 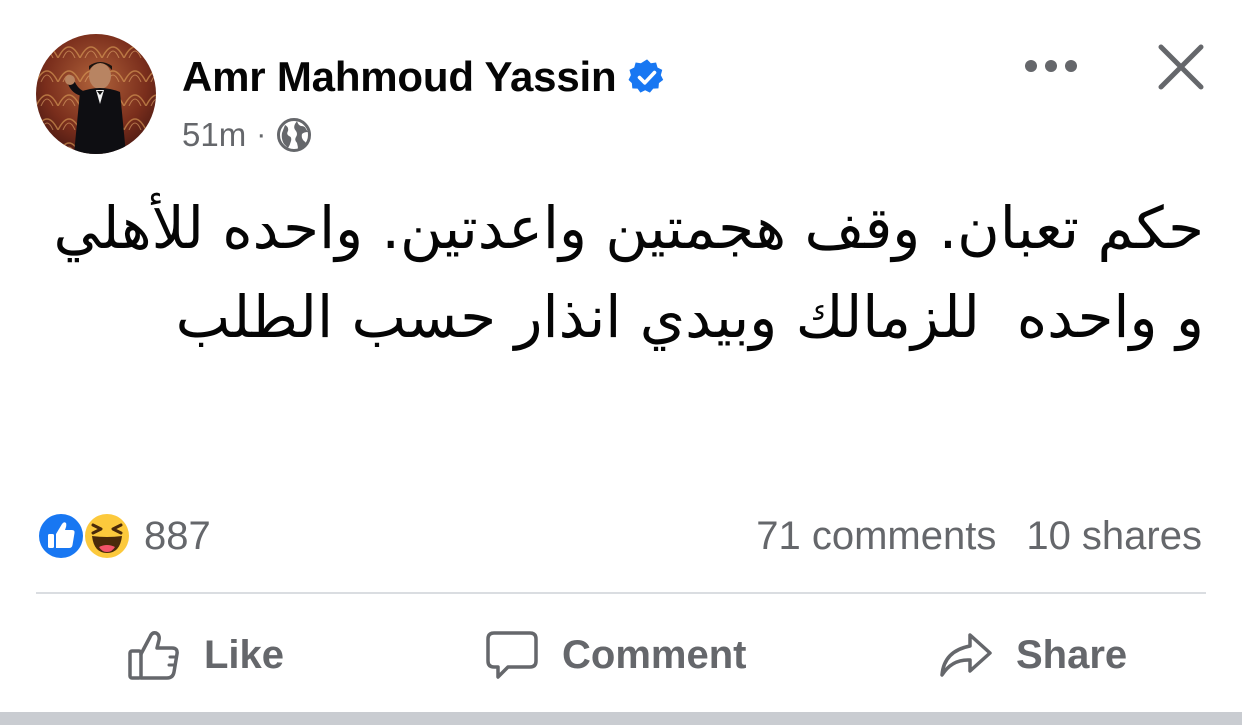 What do you see at coordinates (621, 718) in the screenshot?
I see `bottom-separator-bar` at bounding box center [621, 718].